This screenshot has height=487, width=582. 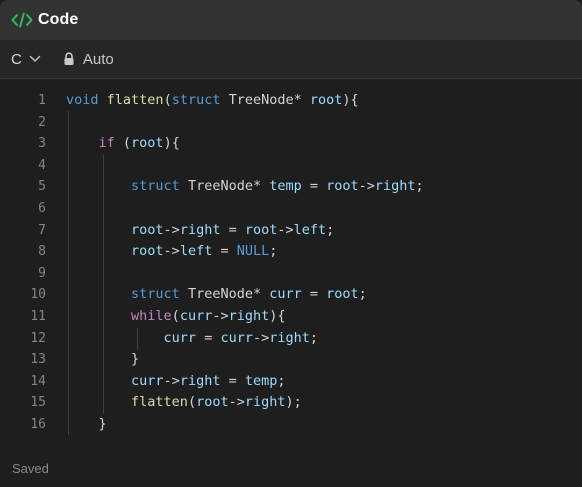 What do you see at coordinates (324, 144) in the screenshot?
I see `code-line: if (root){` at bounding box center [324, 144].